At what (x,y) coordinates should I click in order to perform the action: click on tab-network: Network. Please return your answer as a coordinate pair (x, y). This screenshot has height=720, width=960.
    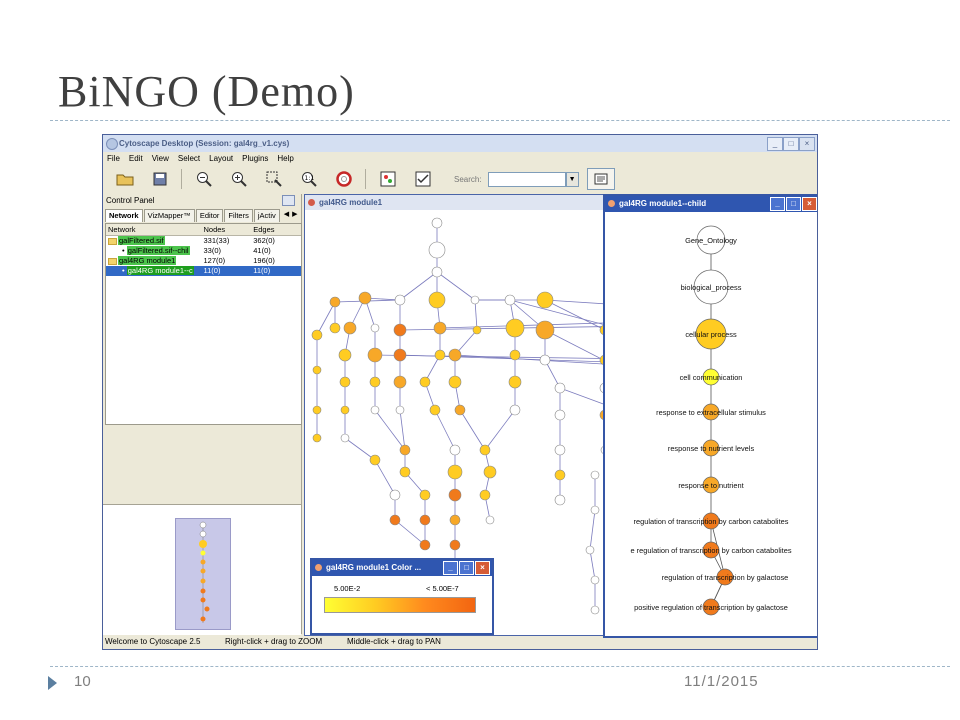
    Looking at the image, I should click on (124, 215).